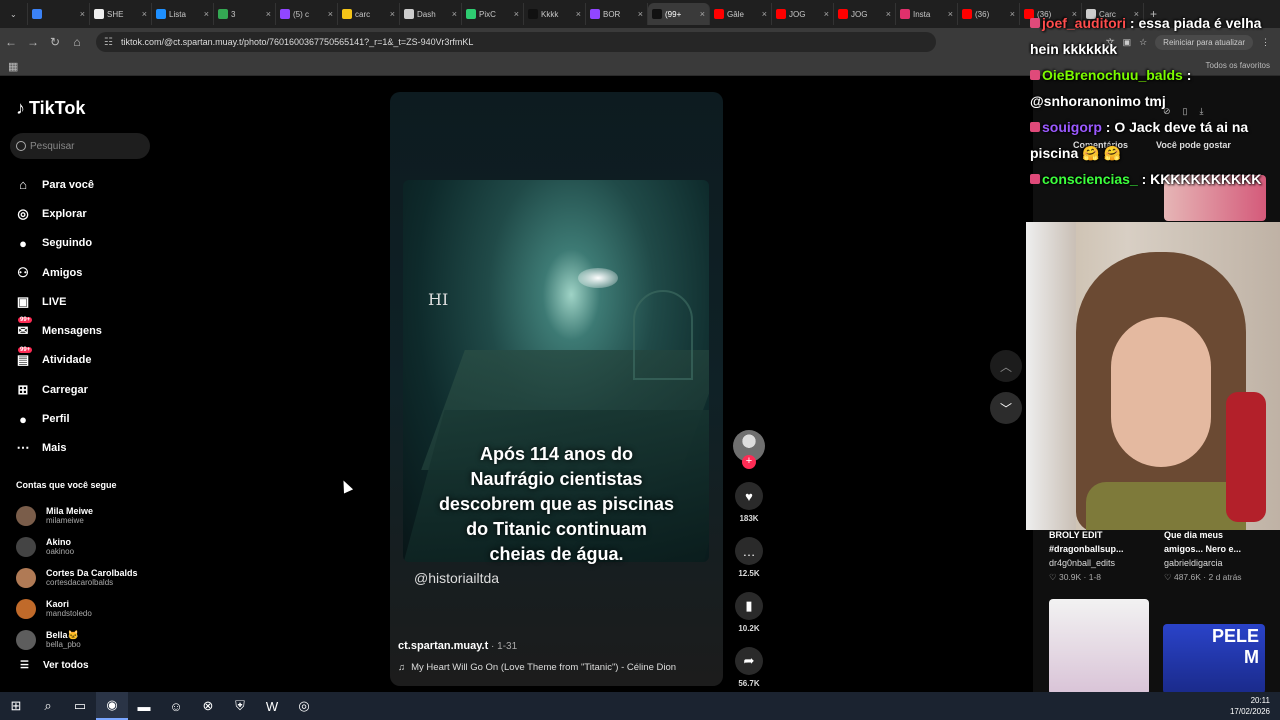  I want to click on task-view-icon: ▭, so click(80, 706).